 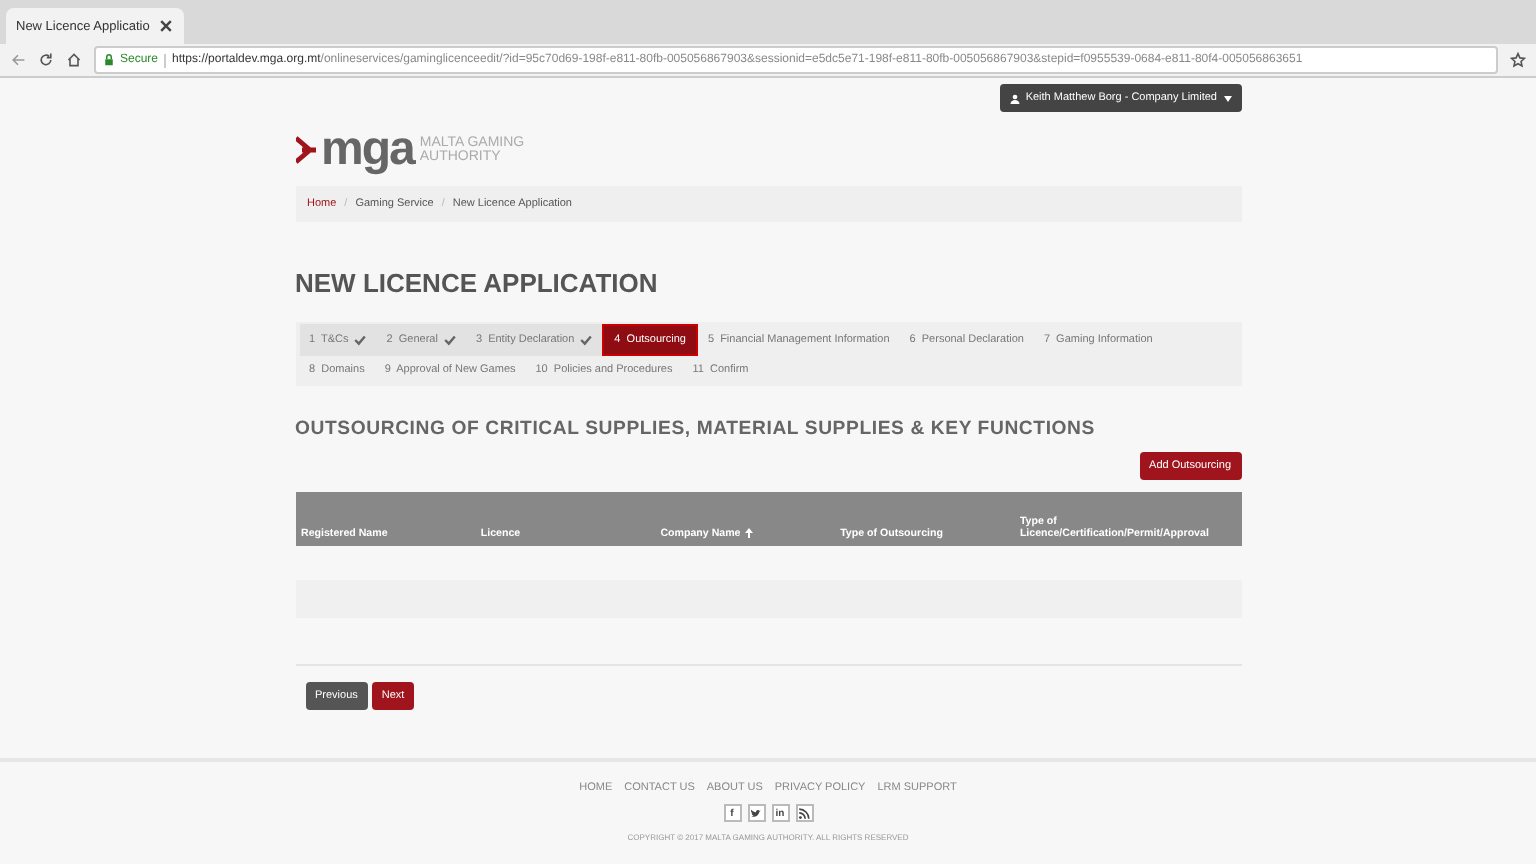 What do you see at coordinates (305, 149) in the screenshot?
I see `cross-logo-icon` at bounding box center [305, 149].